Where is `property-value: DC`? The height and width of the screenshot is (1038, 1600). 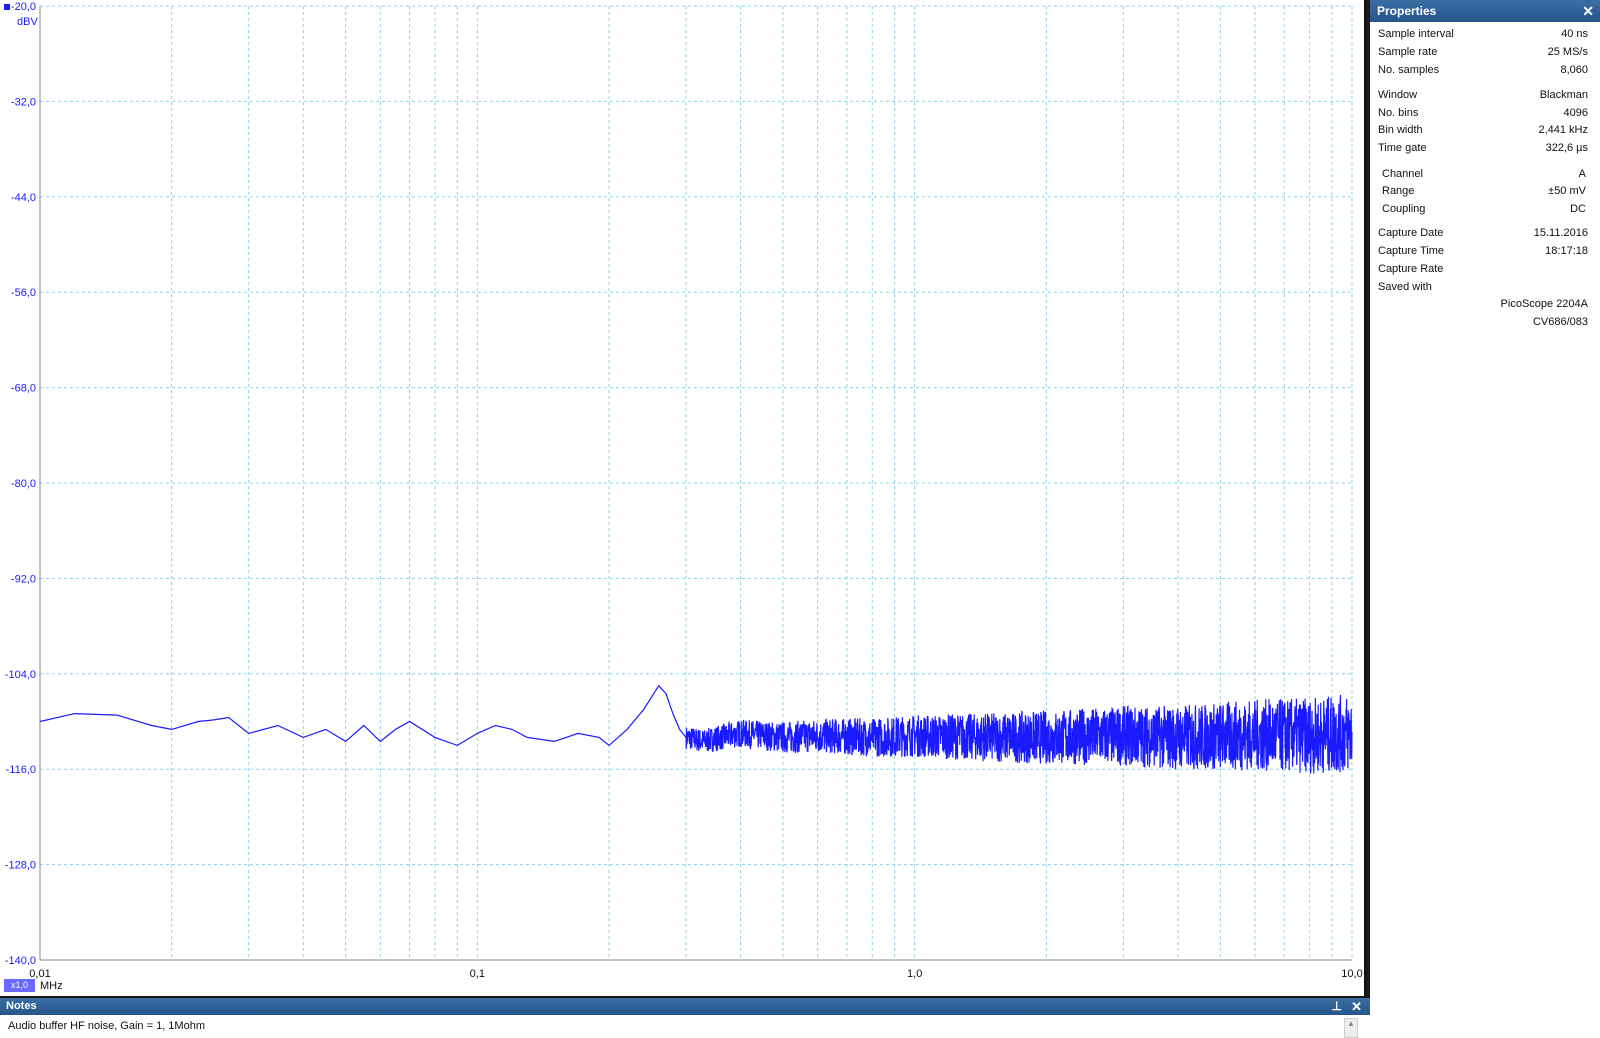
property-value: DC is located at coordinates (1578, 209).